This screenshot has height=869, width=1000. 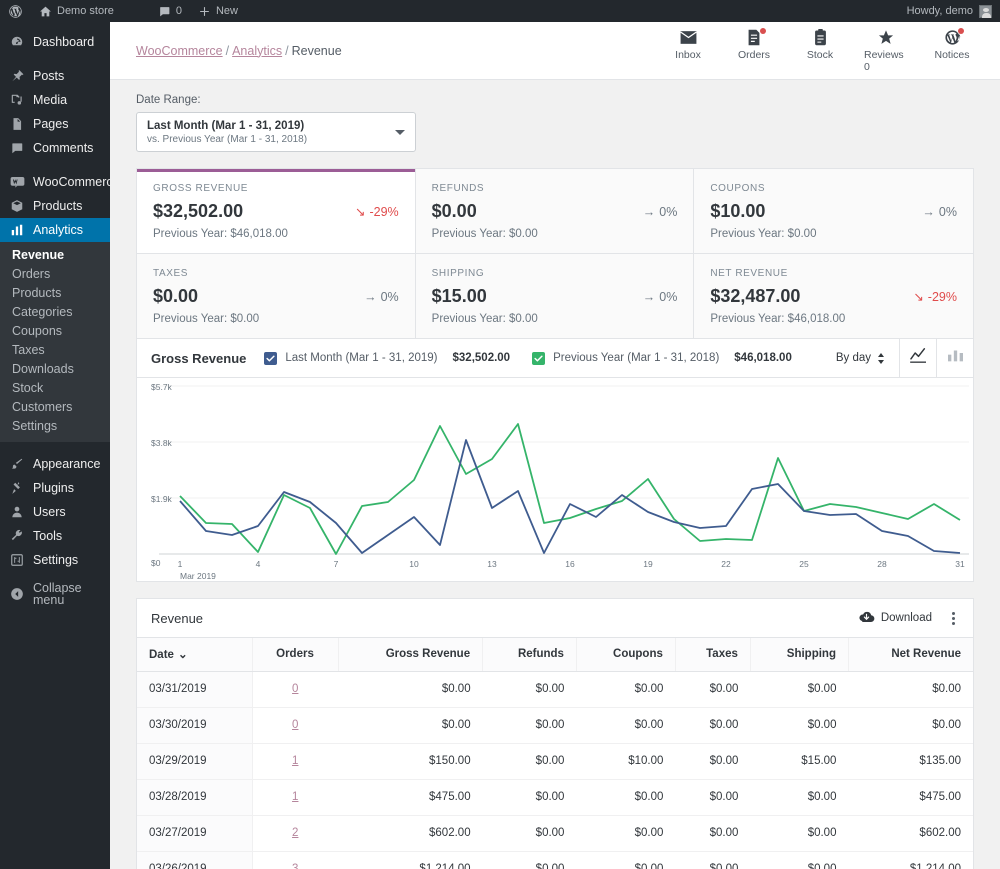 What do you see at coordinates (985, 11) in the screenshot?
I see `avatar` at bounding box center [985, 11].